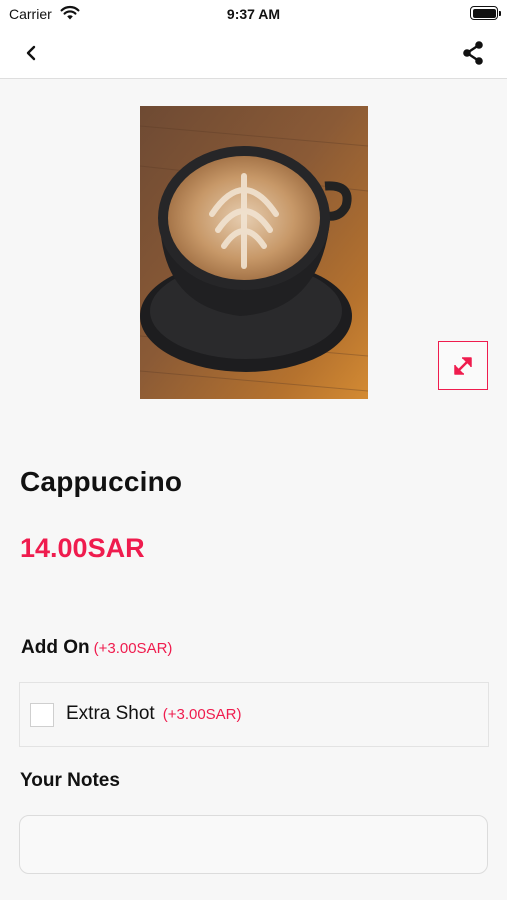  I want to click on notes-label: Your Notes, so click(70, 780).